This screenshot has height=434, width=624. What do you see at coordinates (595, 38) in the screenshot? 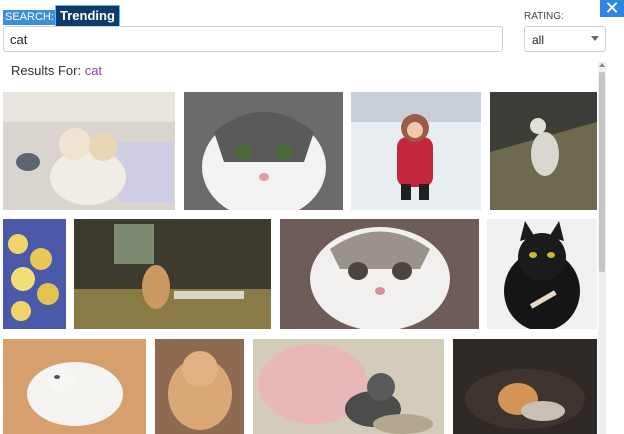
I see `chevron-down-icon` at bounding box center [595, 38].